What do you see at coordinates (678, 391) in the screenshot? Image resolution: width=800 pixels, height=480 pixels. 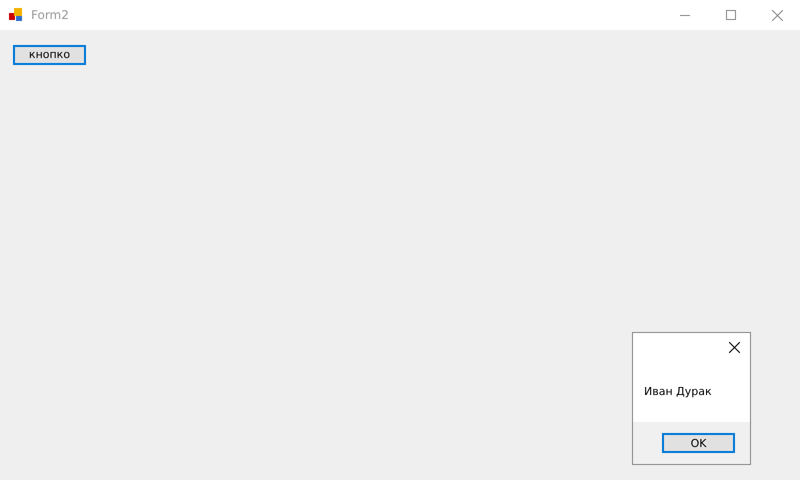 I see `message-text: Иван Дурак` at bounding box center [678, 391].